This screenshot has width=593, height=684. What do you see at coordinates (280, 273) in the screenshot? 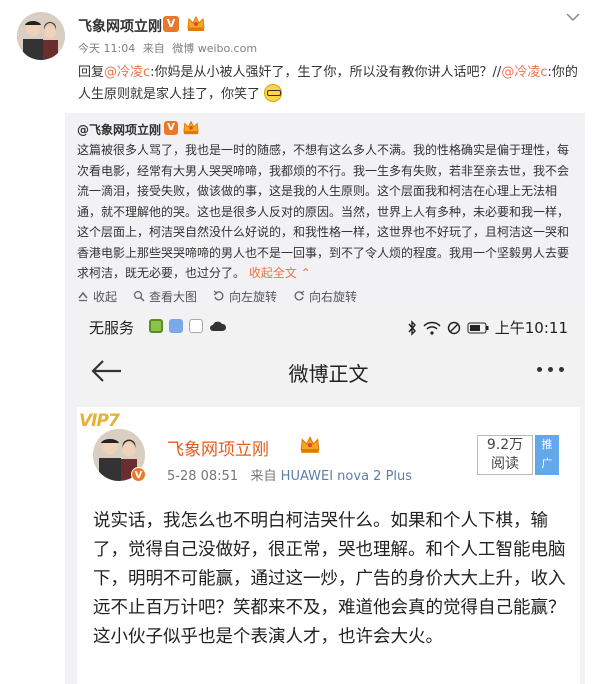
I see `collapse-full-text-link: 收起全文 ⌃` at bounding box center [280, 273].